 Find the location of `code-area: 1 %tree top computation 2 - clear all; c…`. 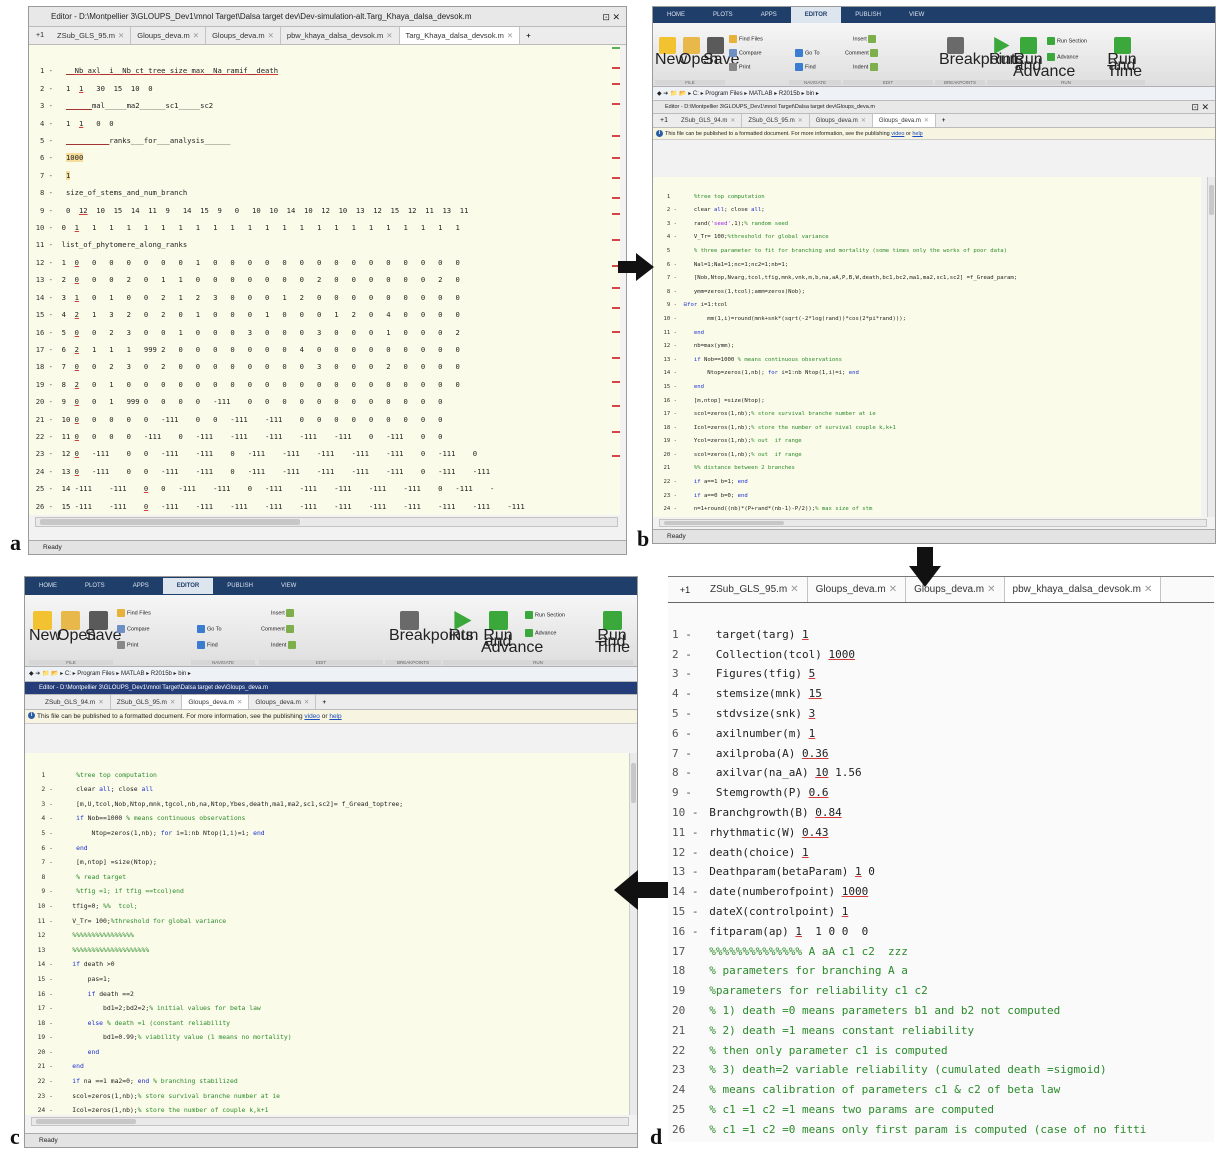

code-area: 1 %tree top computation 2 - clear all; c… is located at coordinates (927, 347).